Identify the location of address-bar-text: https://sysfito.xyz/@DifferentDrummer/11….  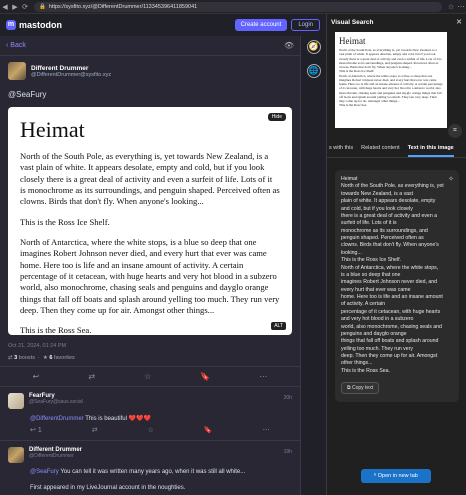
(123, 6).